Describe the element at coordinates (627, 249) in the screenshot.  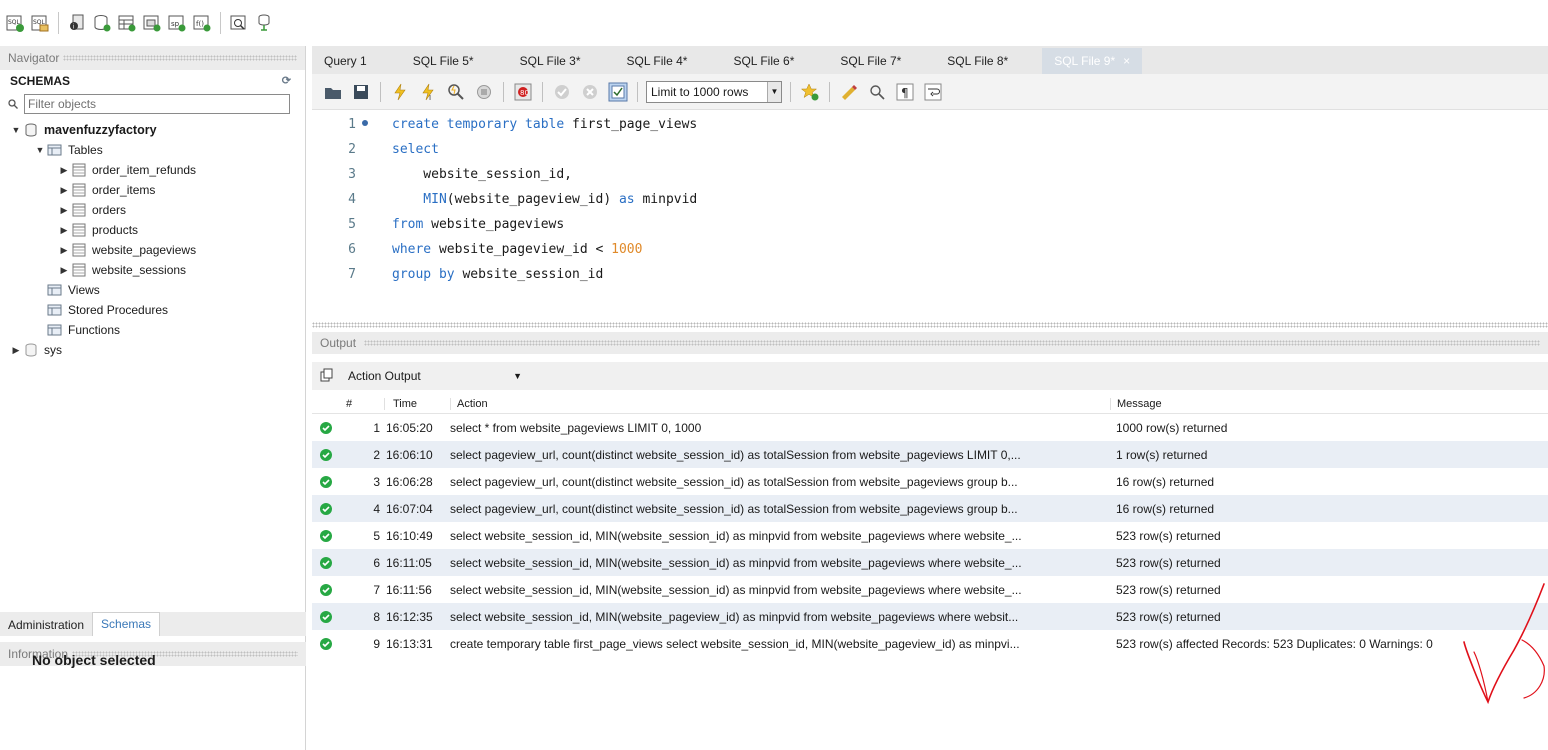
I see `code-token: 1000` at that location.